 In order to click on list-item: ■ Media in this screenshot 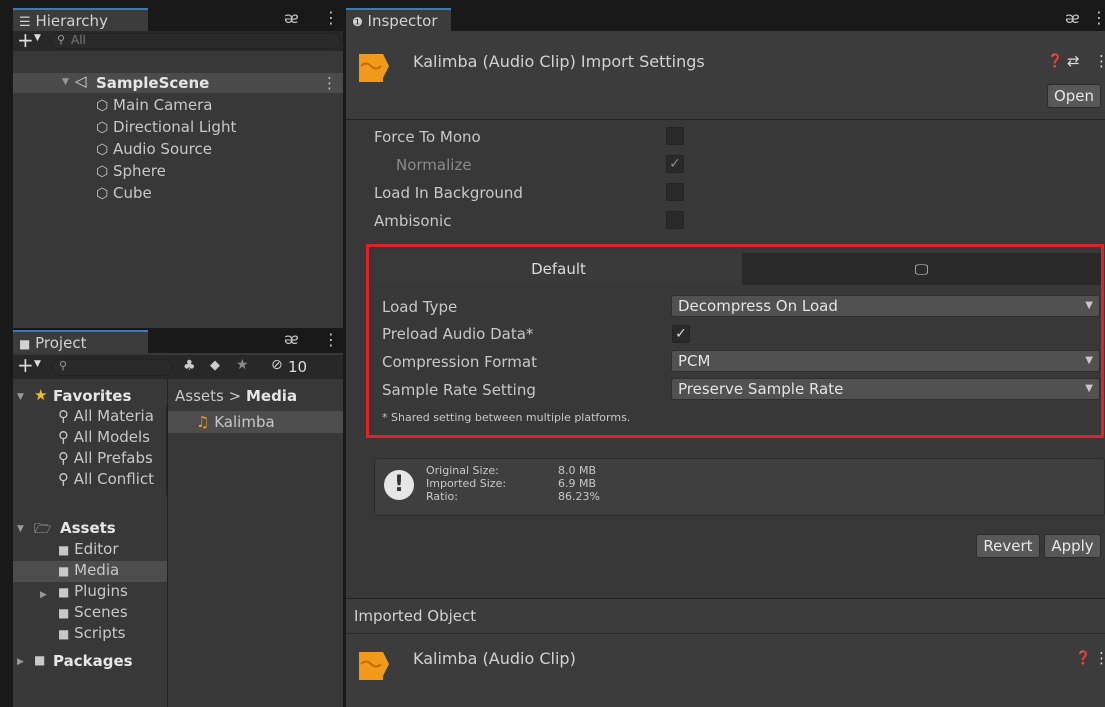, I will do `click(88, 570)`.